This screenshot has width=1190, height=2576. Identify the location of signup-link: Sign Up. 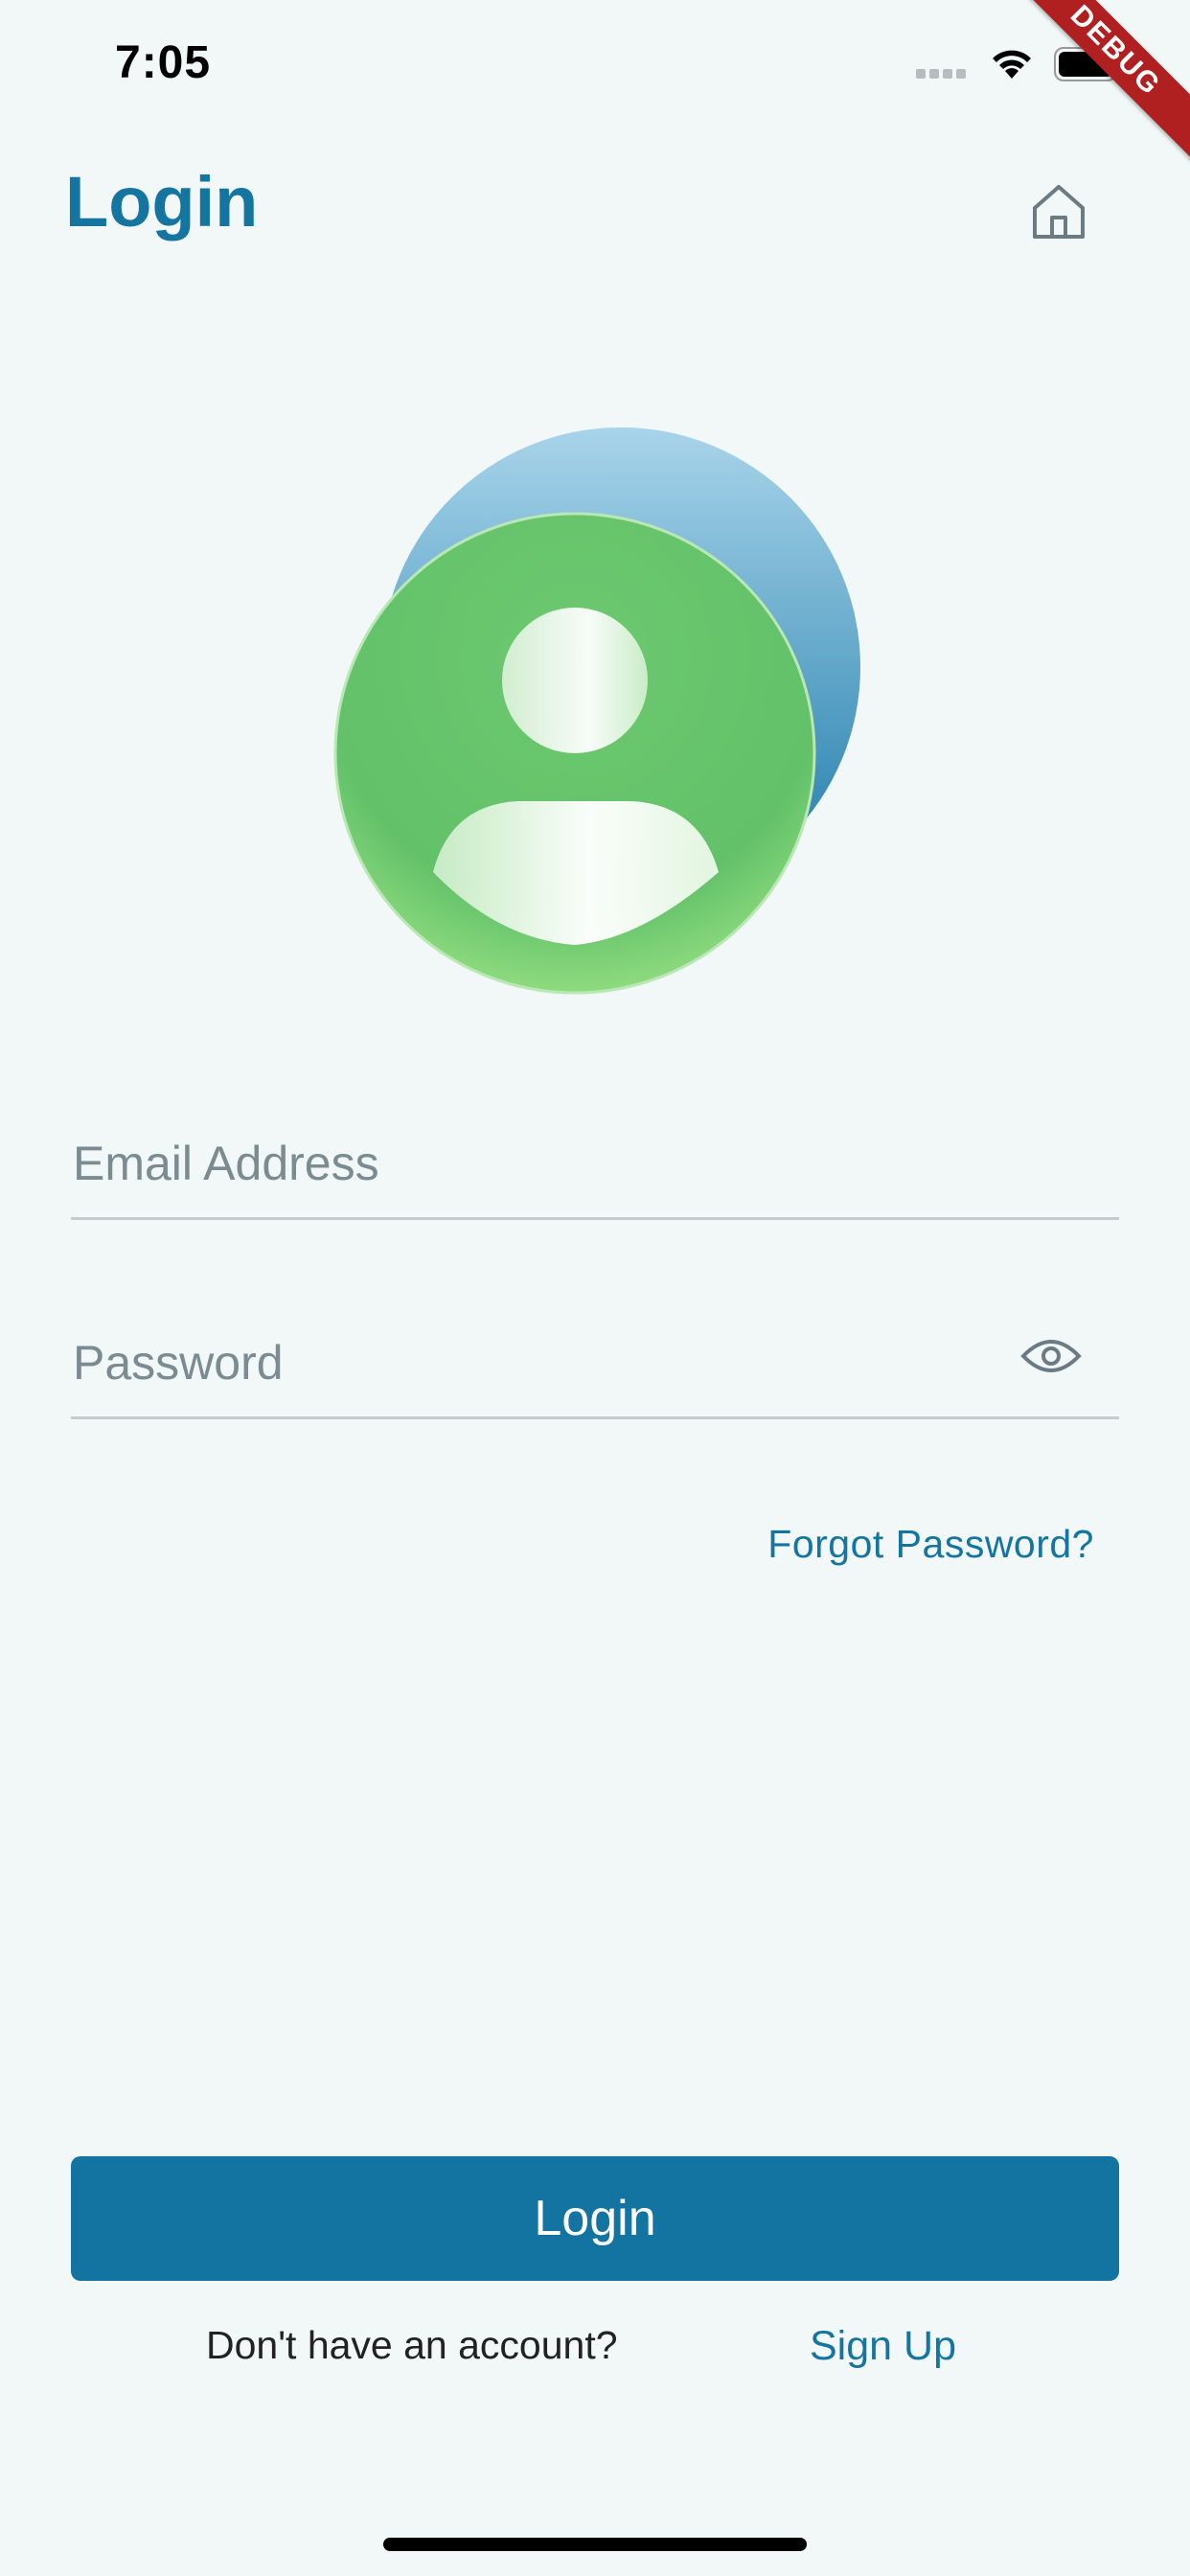
(883, 2346).